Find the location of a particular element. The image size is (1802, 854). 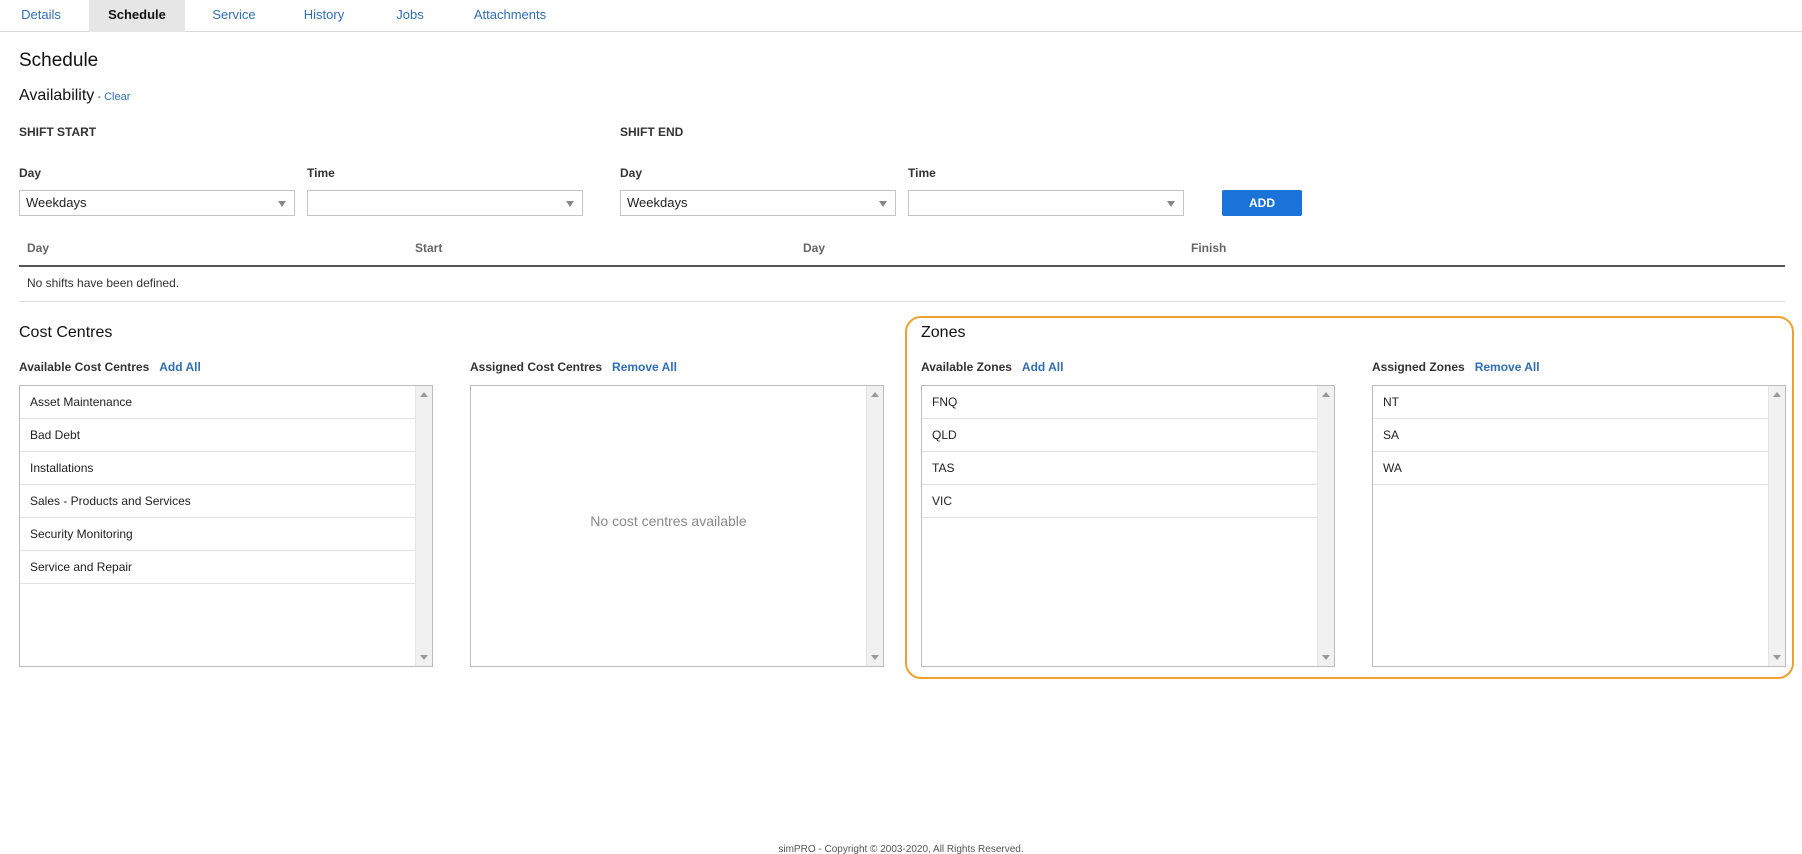

shift-end-day-select: Weekdays is located at coordinates (758, 203).